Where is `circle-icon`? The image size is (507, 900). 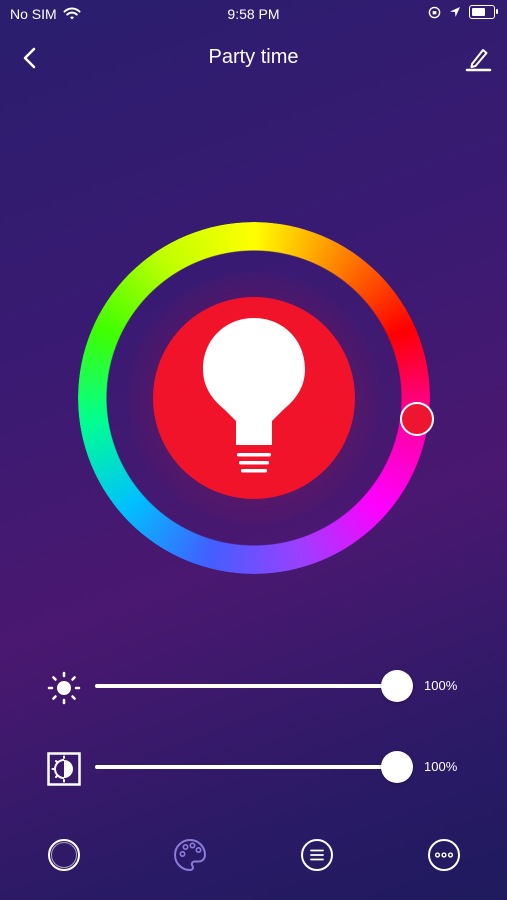
circle-icon is located at coordinates (64, 855).